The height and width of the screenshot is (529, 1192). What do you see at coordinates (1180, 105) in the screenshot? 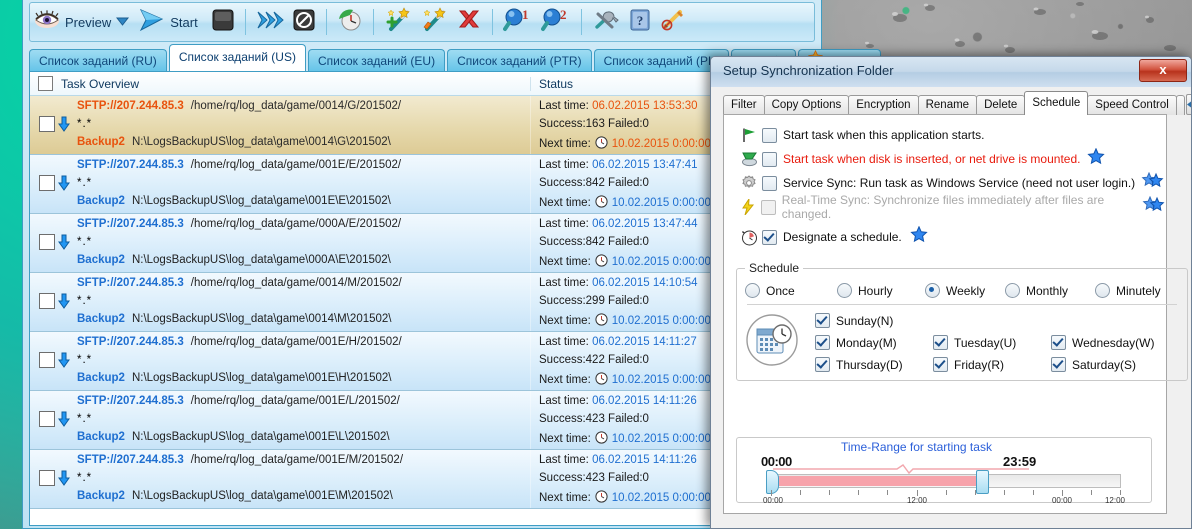
I see `tab-log: Lo` at bounding box center [1180, 105].